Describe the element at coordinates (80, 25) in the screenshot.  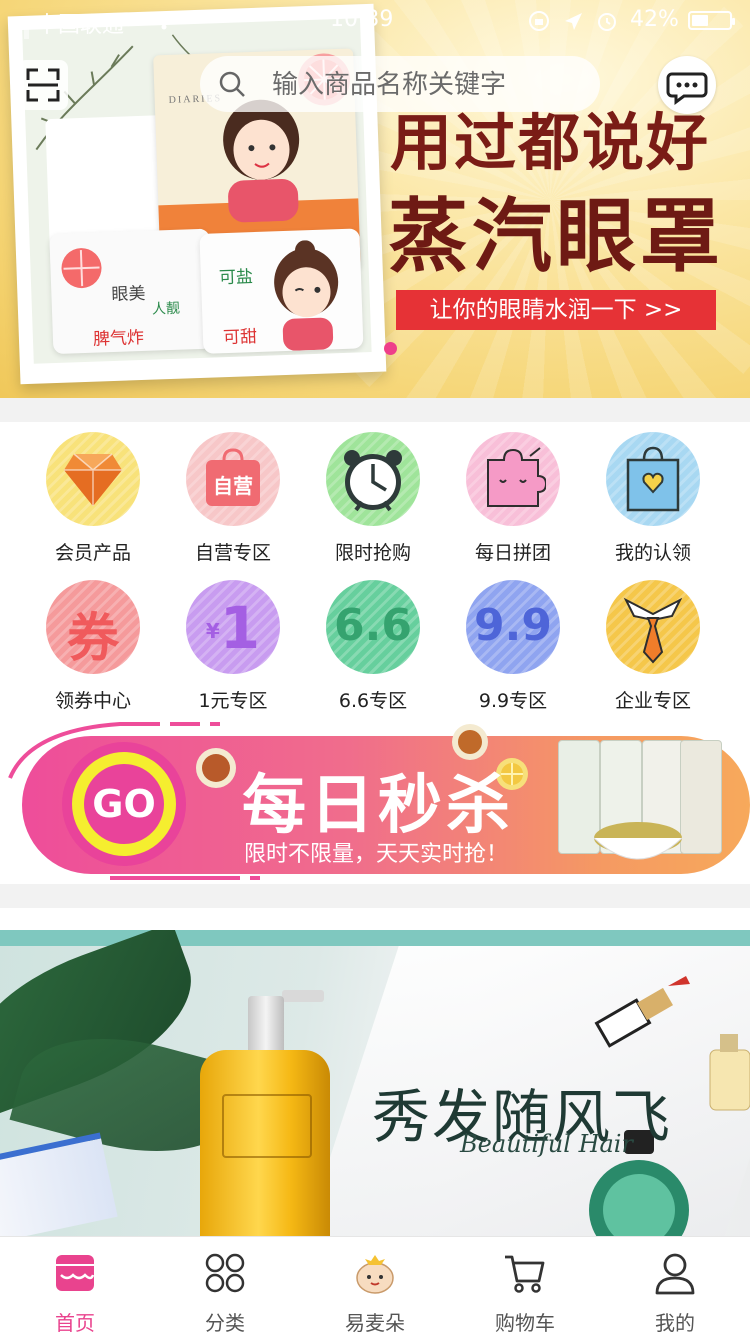
I see `carrier-name: 中国联通` at that location.